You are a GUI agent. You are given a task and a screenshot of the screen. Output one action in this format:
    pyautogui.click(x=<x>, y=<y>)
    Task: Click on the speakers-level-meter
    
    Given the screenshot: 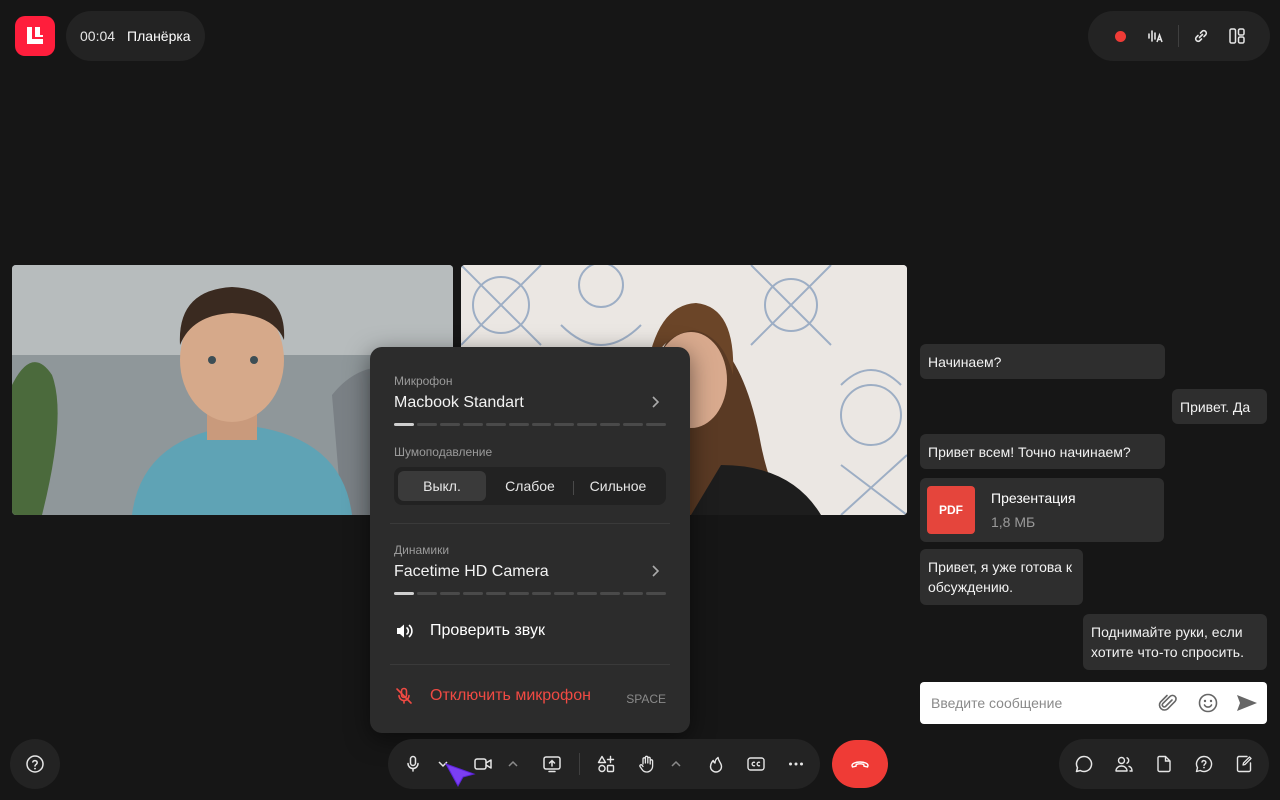 What is the action you would take?
    pyautogui.click(x=530, y=593)
    